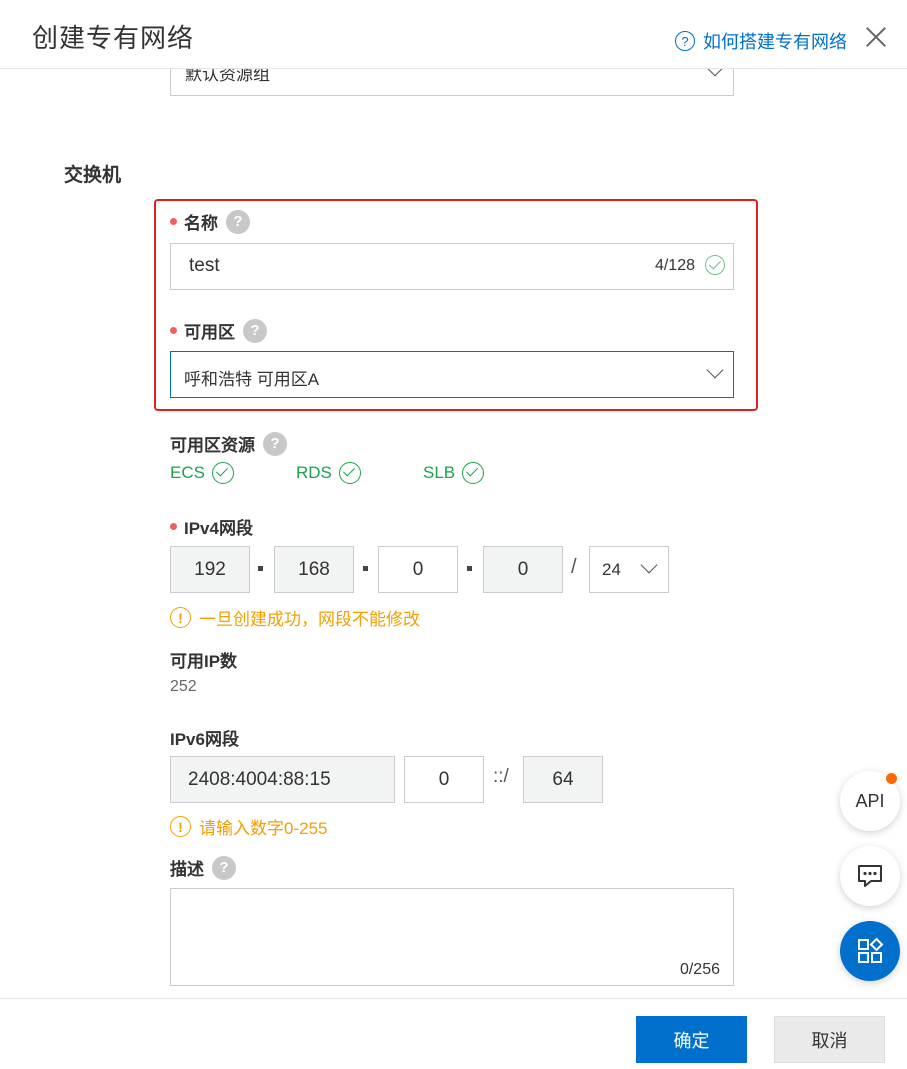 Image resolution: width=907 pixels, height=1069 pixels. What do you see at coordinates (452, 374) in the screenshot?
I see `zone-select: 呼和浩特 可用区A` at bounding box center [452, 374].